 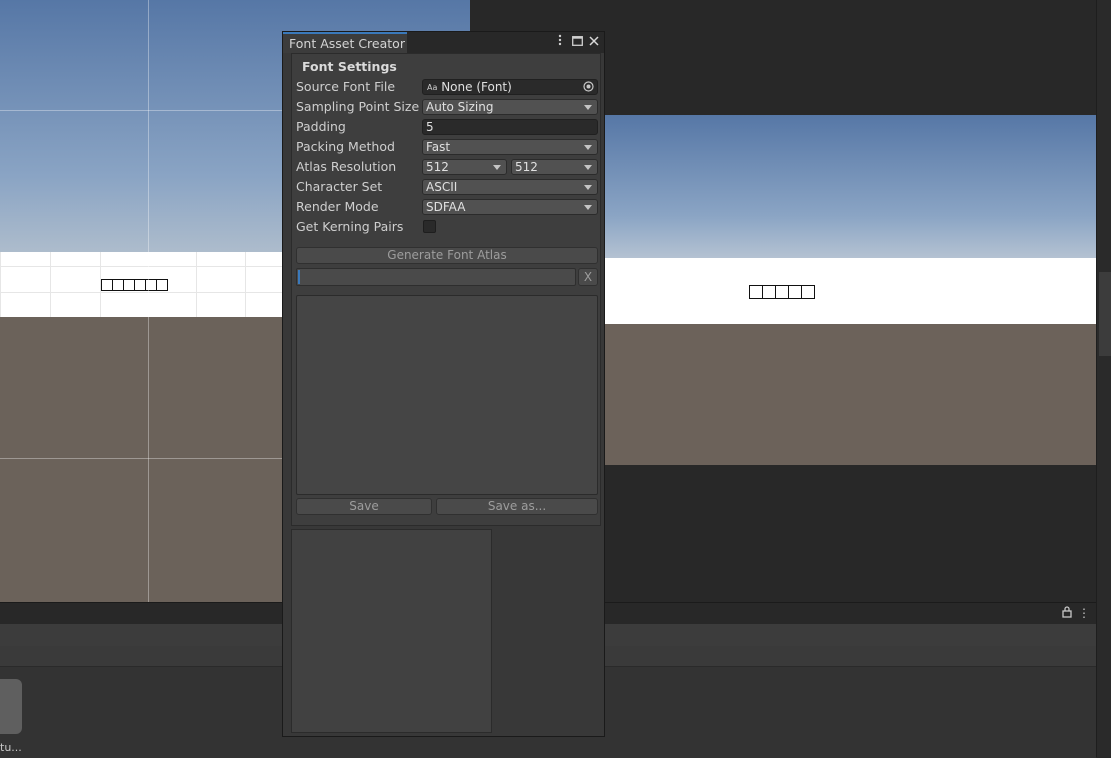 I want to click on render-mode-value: SDFAA, so click(x=446, y=207).